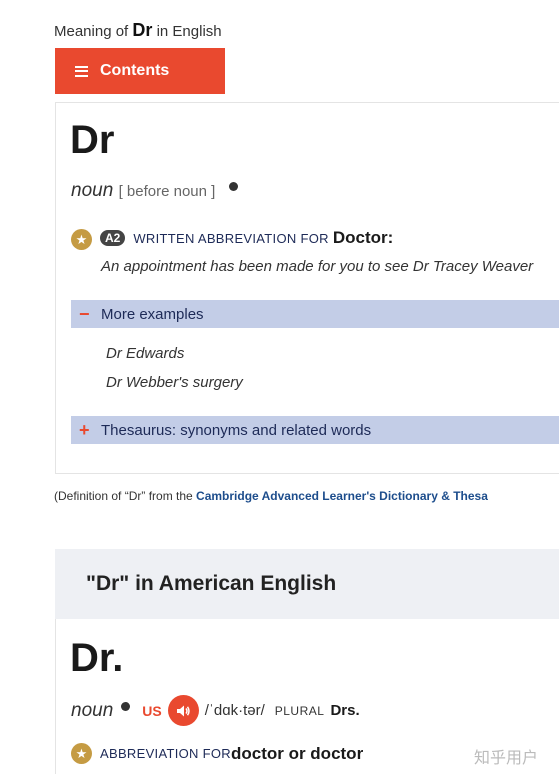 Image resolution: width=559 pixels, height=774 pixels. What do you see at coordinates (297, 753) in the screenshot?
I see `definition-word: doctor or doctor` at bounding box center [297, 753].